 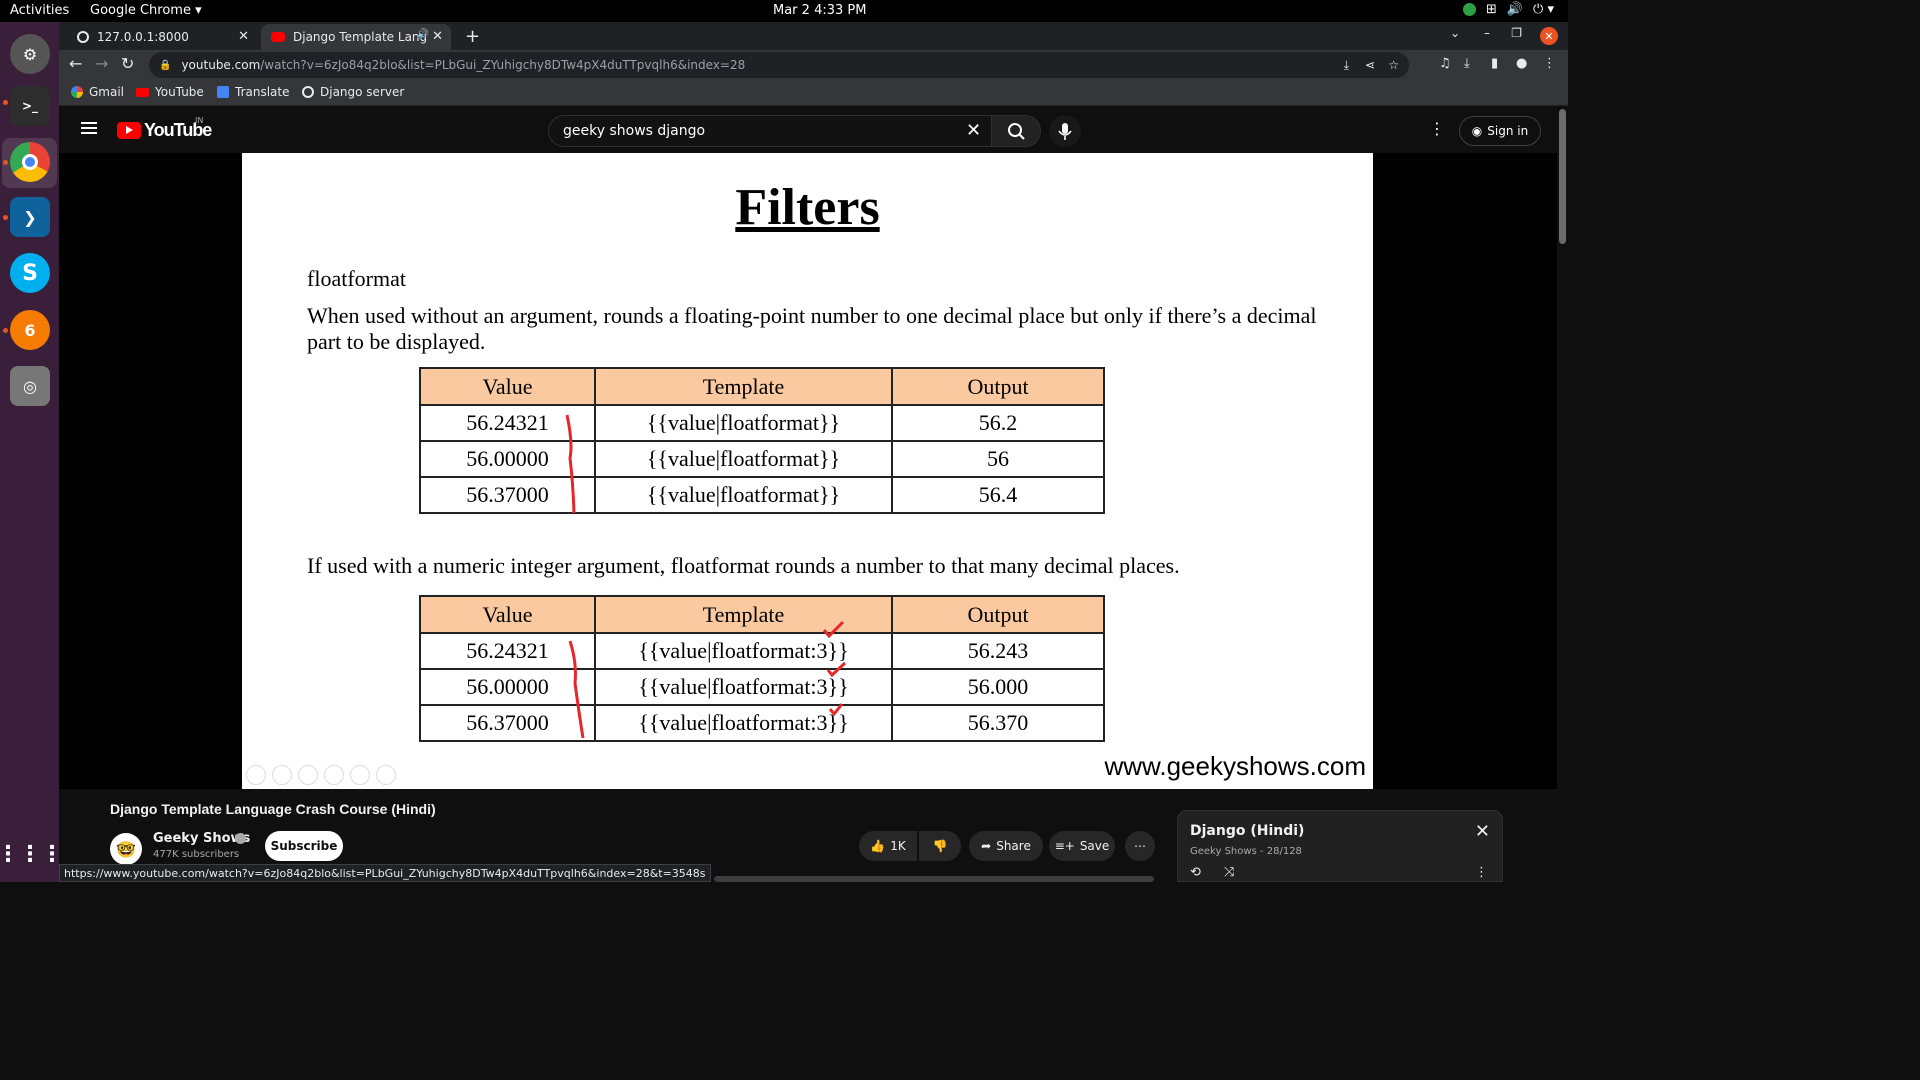 I want to click on like-button: 👍 1K, so click(x=888, y=846).